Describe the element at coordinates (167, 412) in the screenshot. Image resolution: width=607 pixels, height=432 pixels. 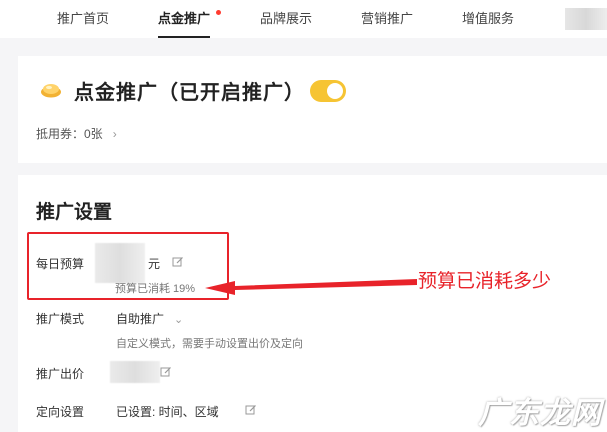
I see `targeting-value: 已设置: 时间、区域` at that location.